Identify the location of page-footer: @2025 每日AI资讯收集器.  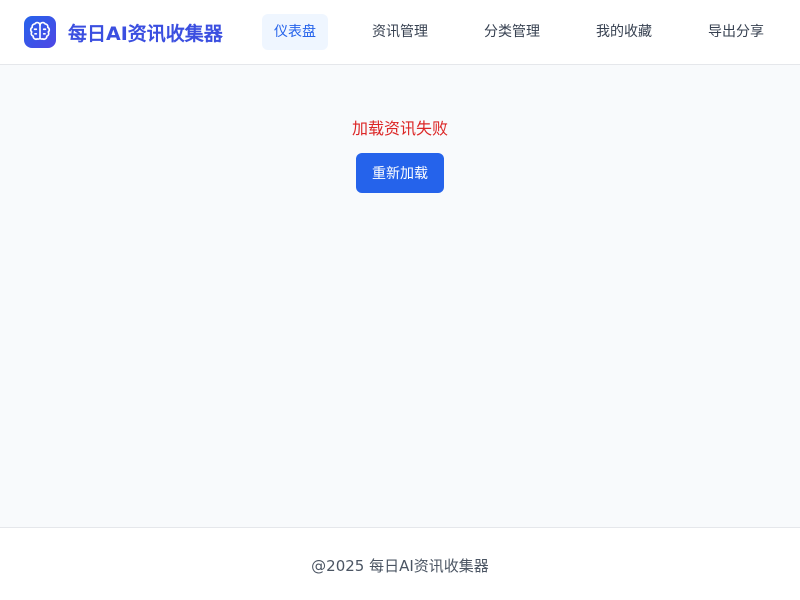
(400, 563).